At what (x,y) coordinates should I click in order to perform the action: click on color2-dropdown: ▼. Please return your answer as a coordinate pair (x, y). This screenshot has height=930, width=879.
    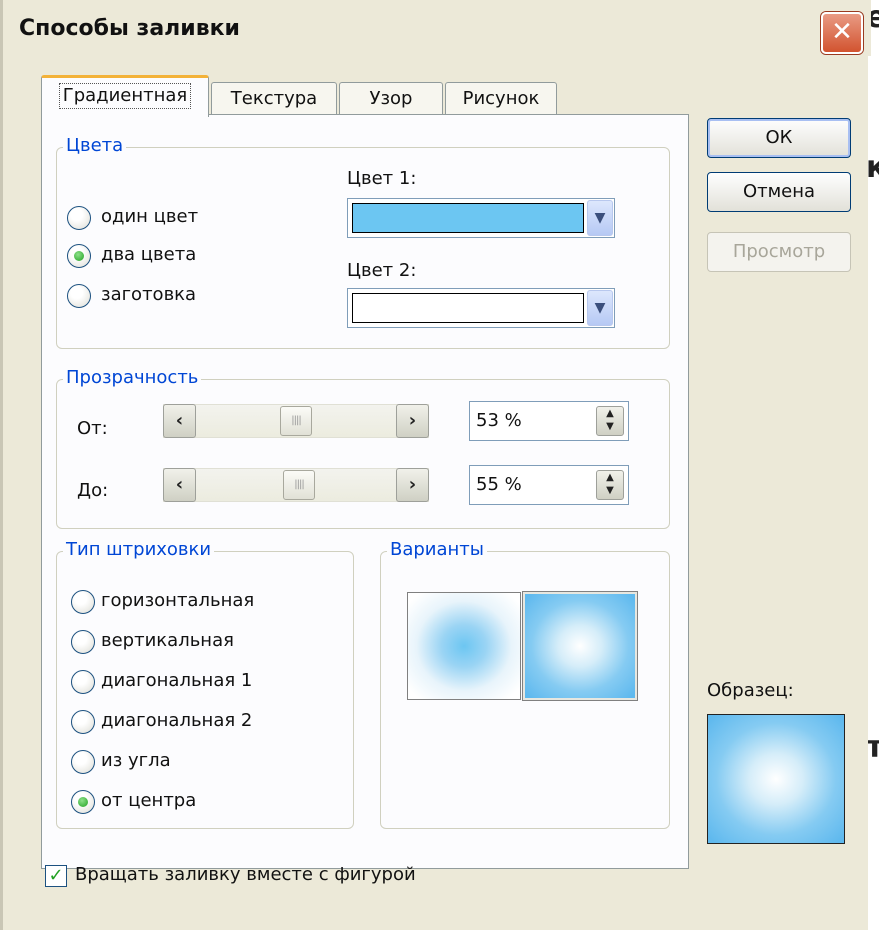
    Looking at the image, I should click on (481, 308).